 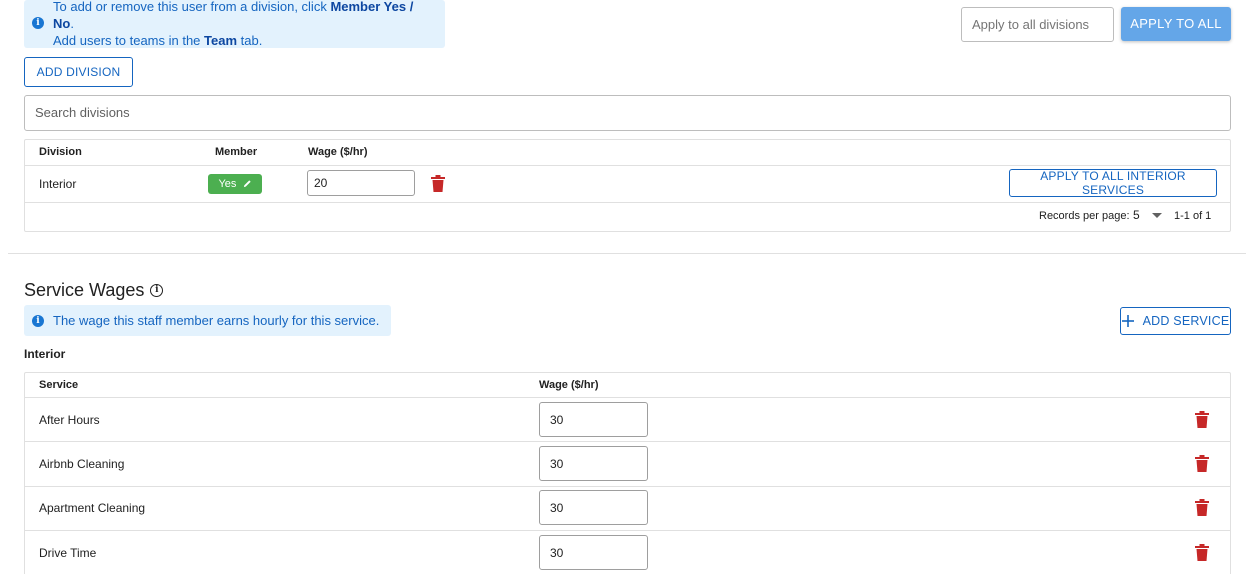 What do you see at coordinates (45, 354) in the screenshot?
I see `service-group-title: Interior` at bounding box center [45, 354].